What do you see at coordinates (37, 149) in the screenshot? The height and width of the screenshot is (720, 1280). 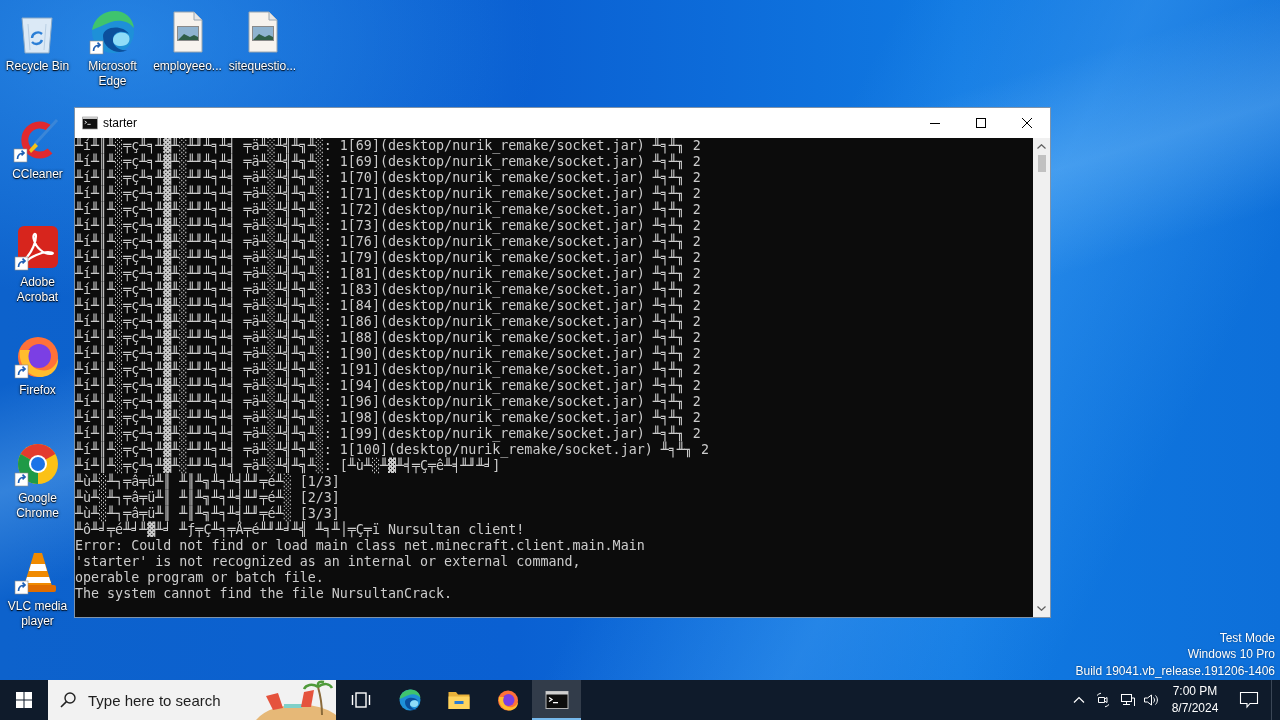 I see `desktop-shortcut: CCleaner` at bounding box center [37, 149].